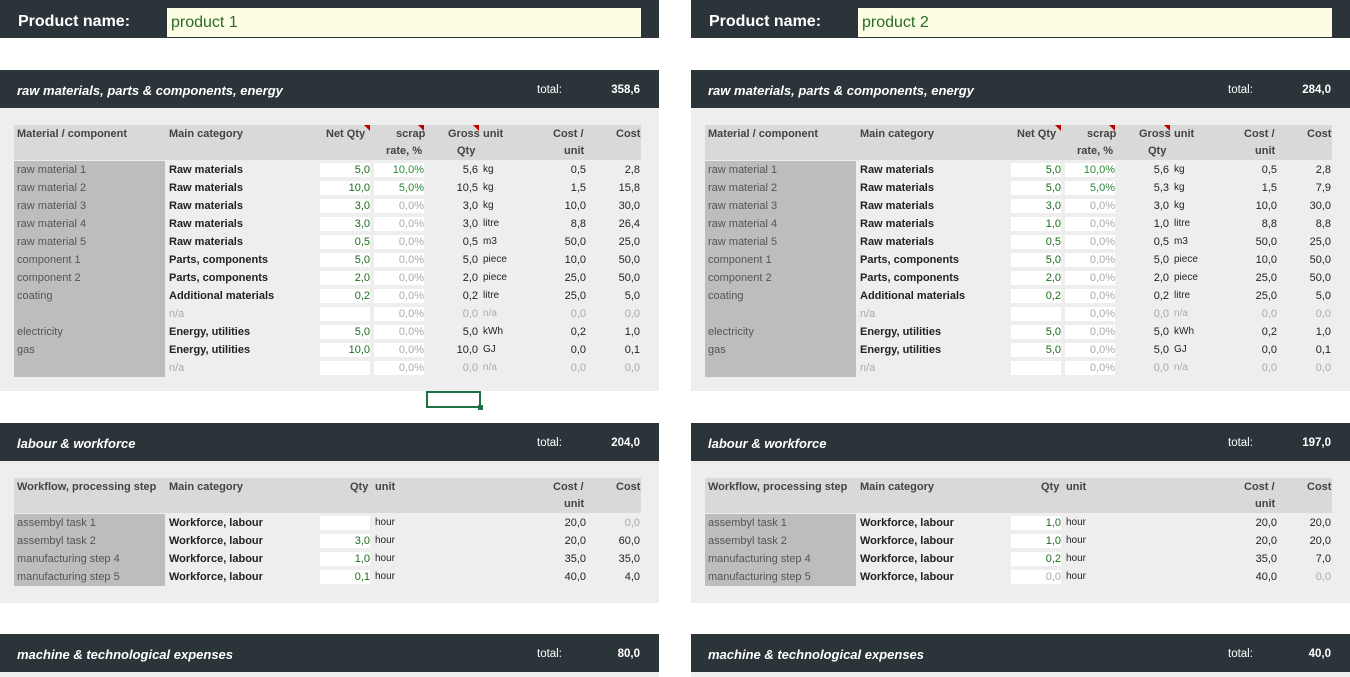 This screenshot has width=1350, height=677. What do you see at coordinates (747, 523) in the screenshot?
I see `cell-workflow-step: assembyl task 1` at bounding box center [747, 523].